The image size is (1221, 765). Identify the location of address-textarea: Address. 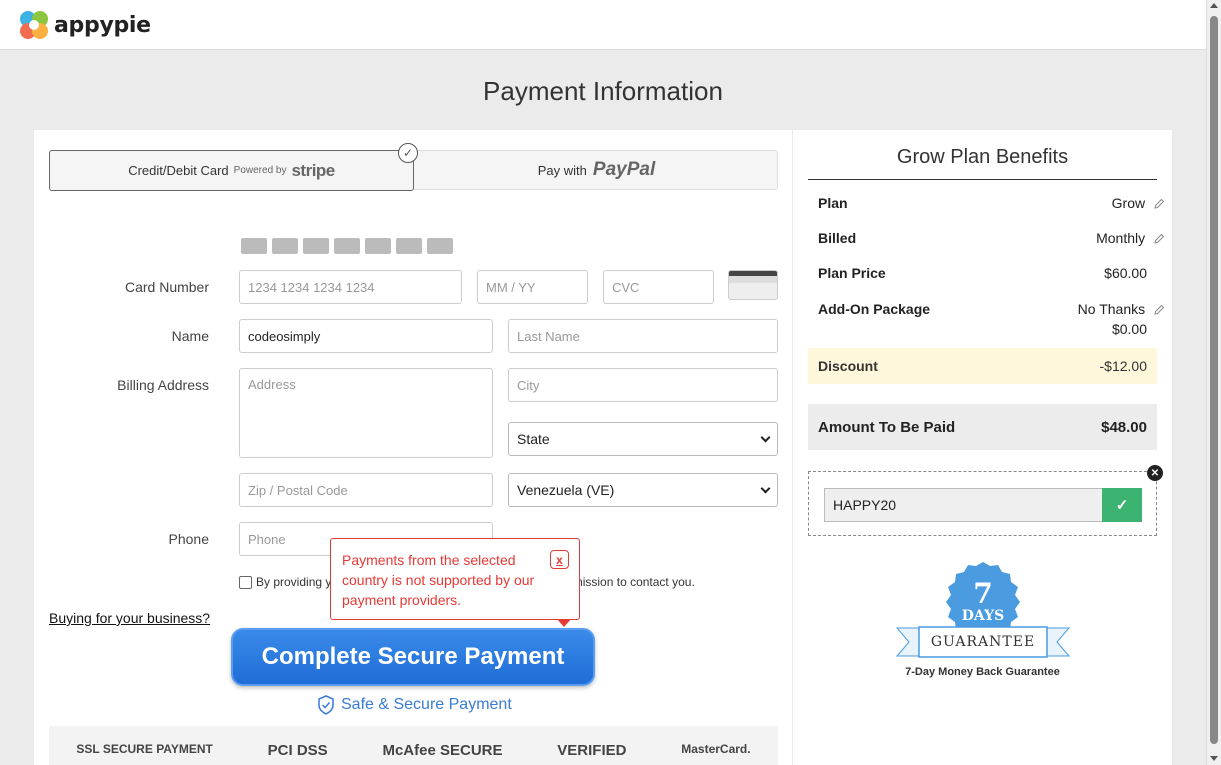
(366, 413).